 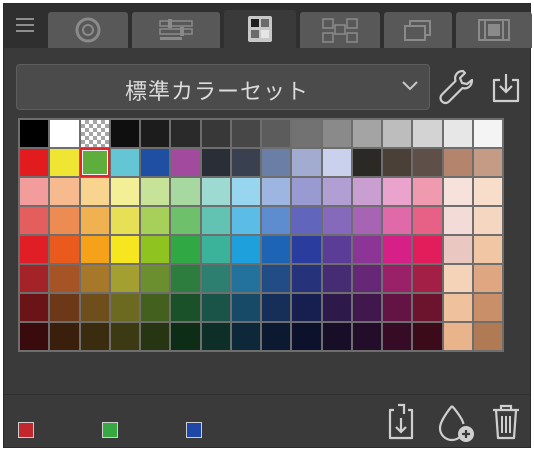 I want to click on add-color-icon, so click(x=456, y=423).